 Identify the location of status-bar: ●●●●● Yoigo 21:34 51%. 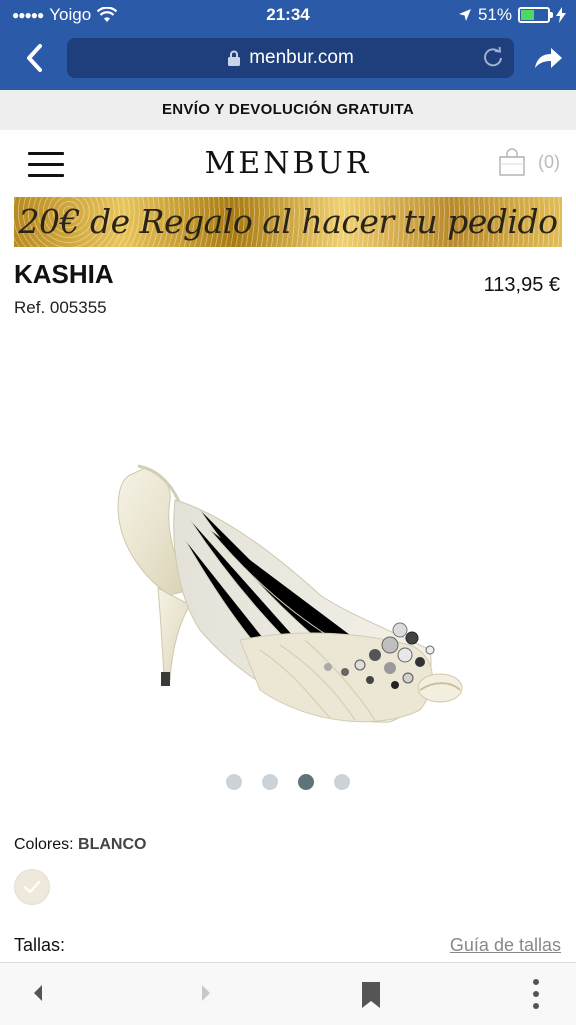
(288, 15).